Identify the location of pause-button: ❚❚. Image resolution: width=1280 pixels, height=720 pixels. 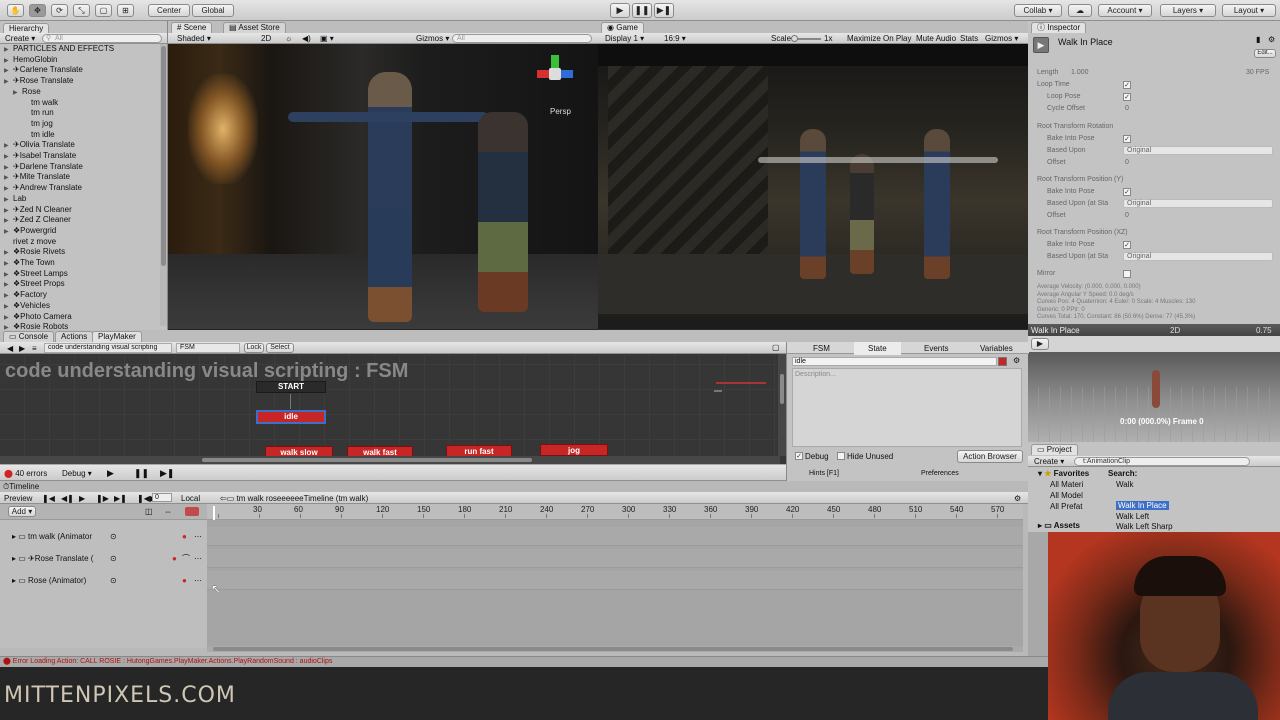
(642, 10).